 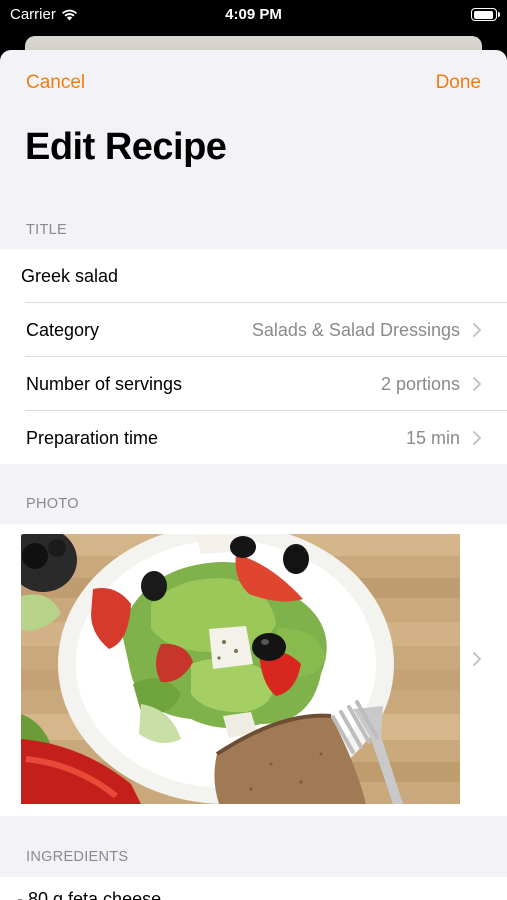 I want to click on title-field, so click(x=251, y=276).